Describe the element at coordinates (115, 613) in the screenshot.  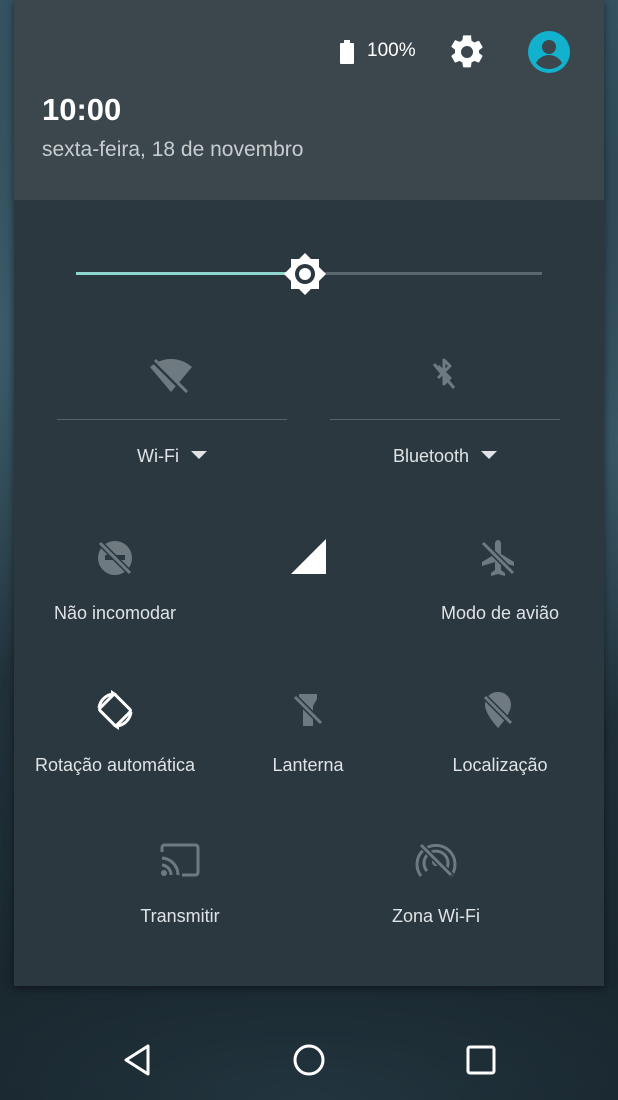
I see `dnd-tile-label: Não incomodar` at that location.